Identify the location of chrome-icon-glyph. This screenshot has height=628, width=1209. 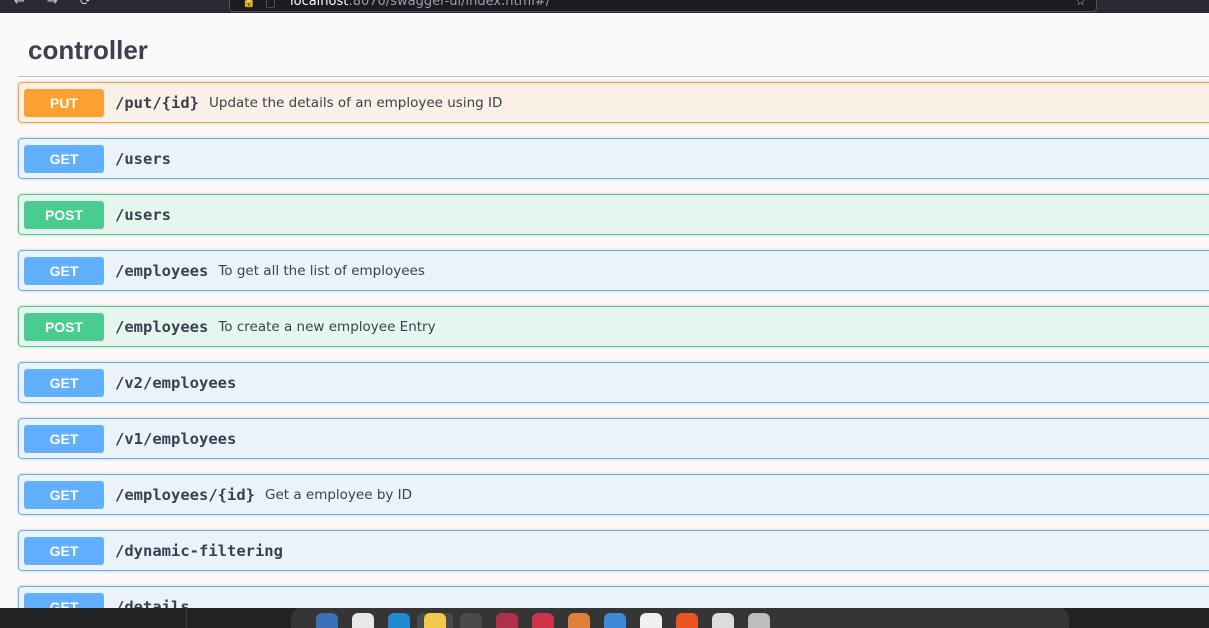
(615, 620).